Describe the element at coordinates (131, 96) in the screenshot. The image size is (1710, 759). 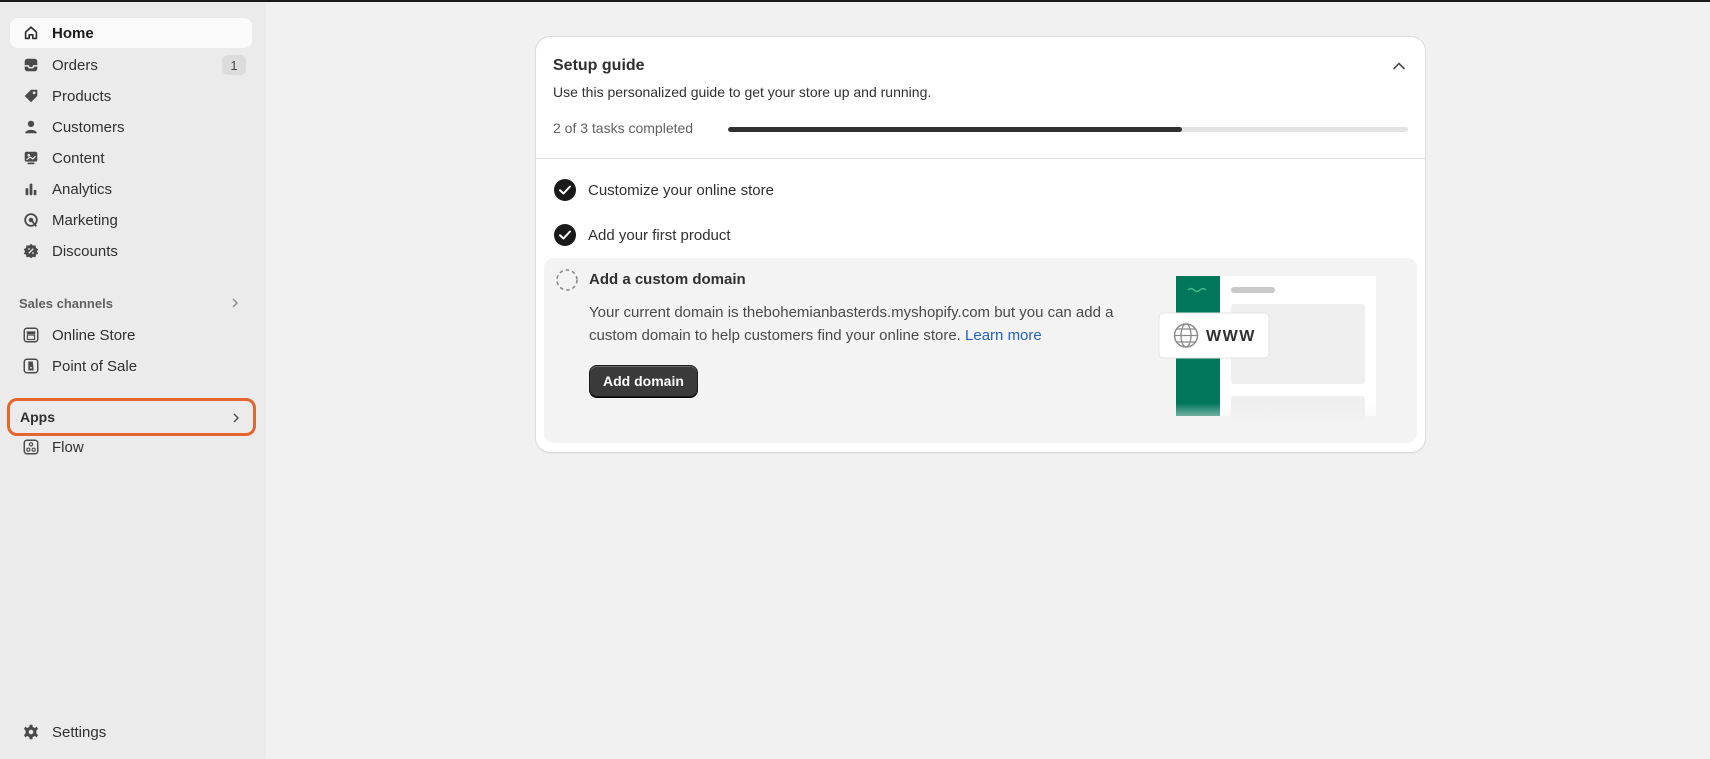
I see `sidebar-item-products: Products` at that location.